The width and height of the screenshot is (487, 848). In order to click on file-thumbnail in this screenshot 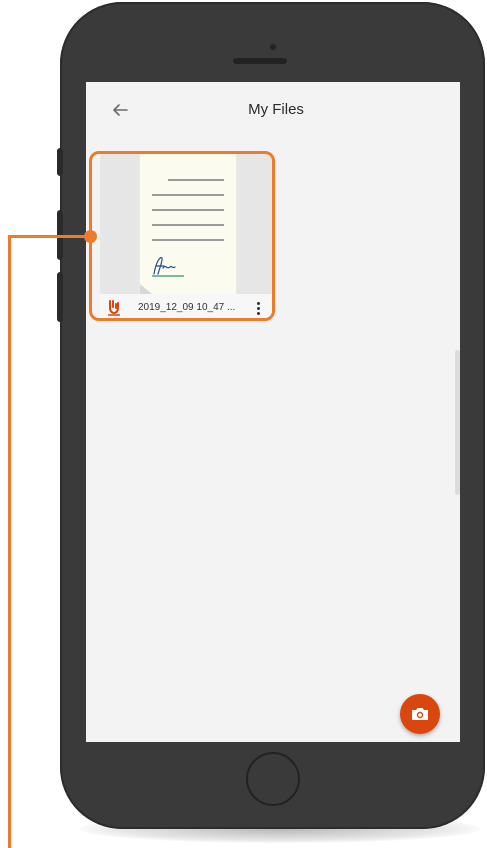, I will do `click(186, 224)`.